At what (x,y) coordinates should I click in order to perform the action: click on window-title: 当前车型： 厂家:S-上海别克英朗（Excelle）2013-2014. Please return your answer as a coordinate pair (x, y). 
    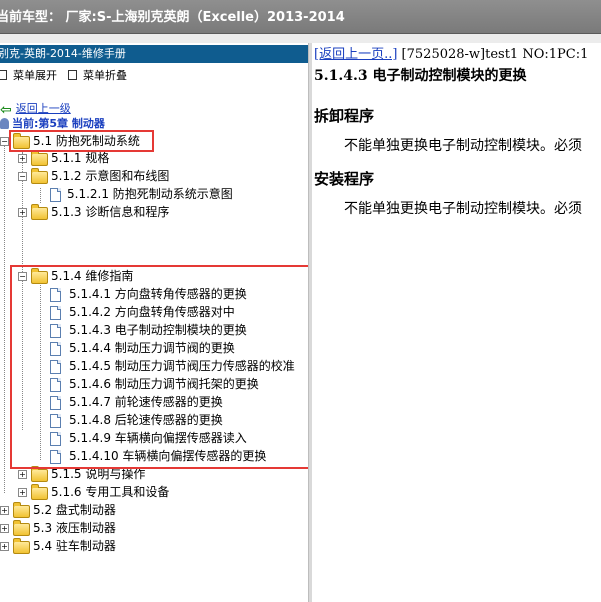
    Looking at the image, I should click on (172, 17).